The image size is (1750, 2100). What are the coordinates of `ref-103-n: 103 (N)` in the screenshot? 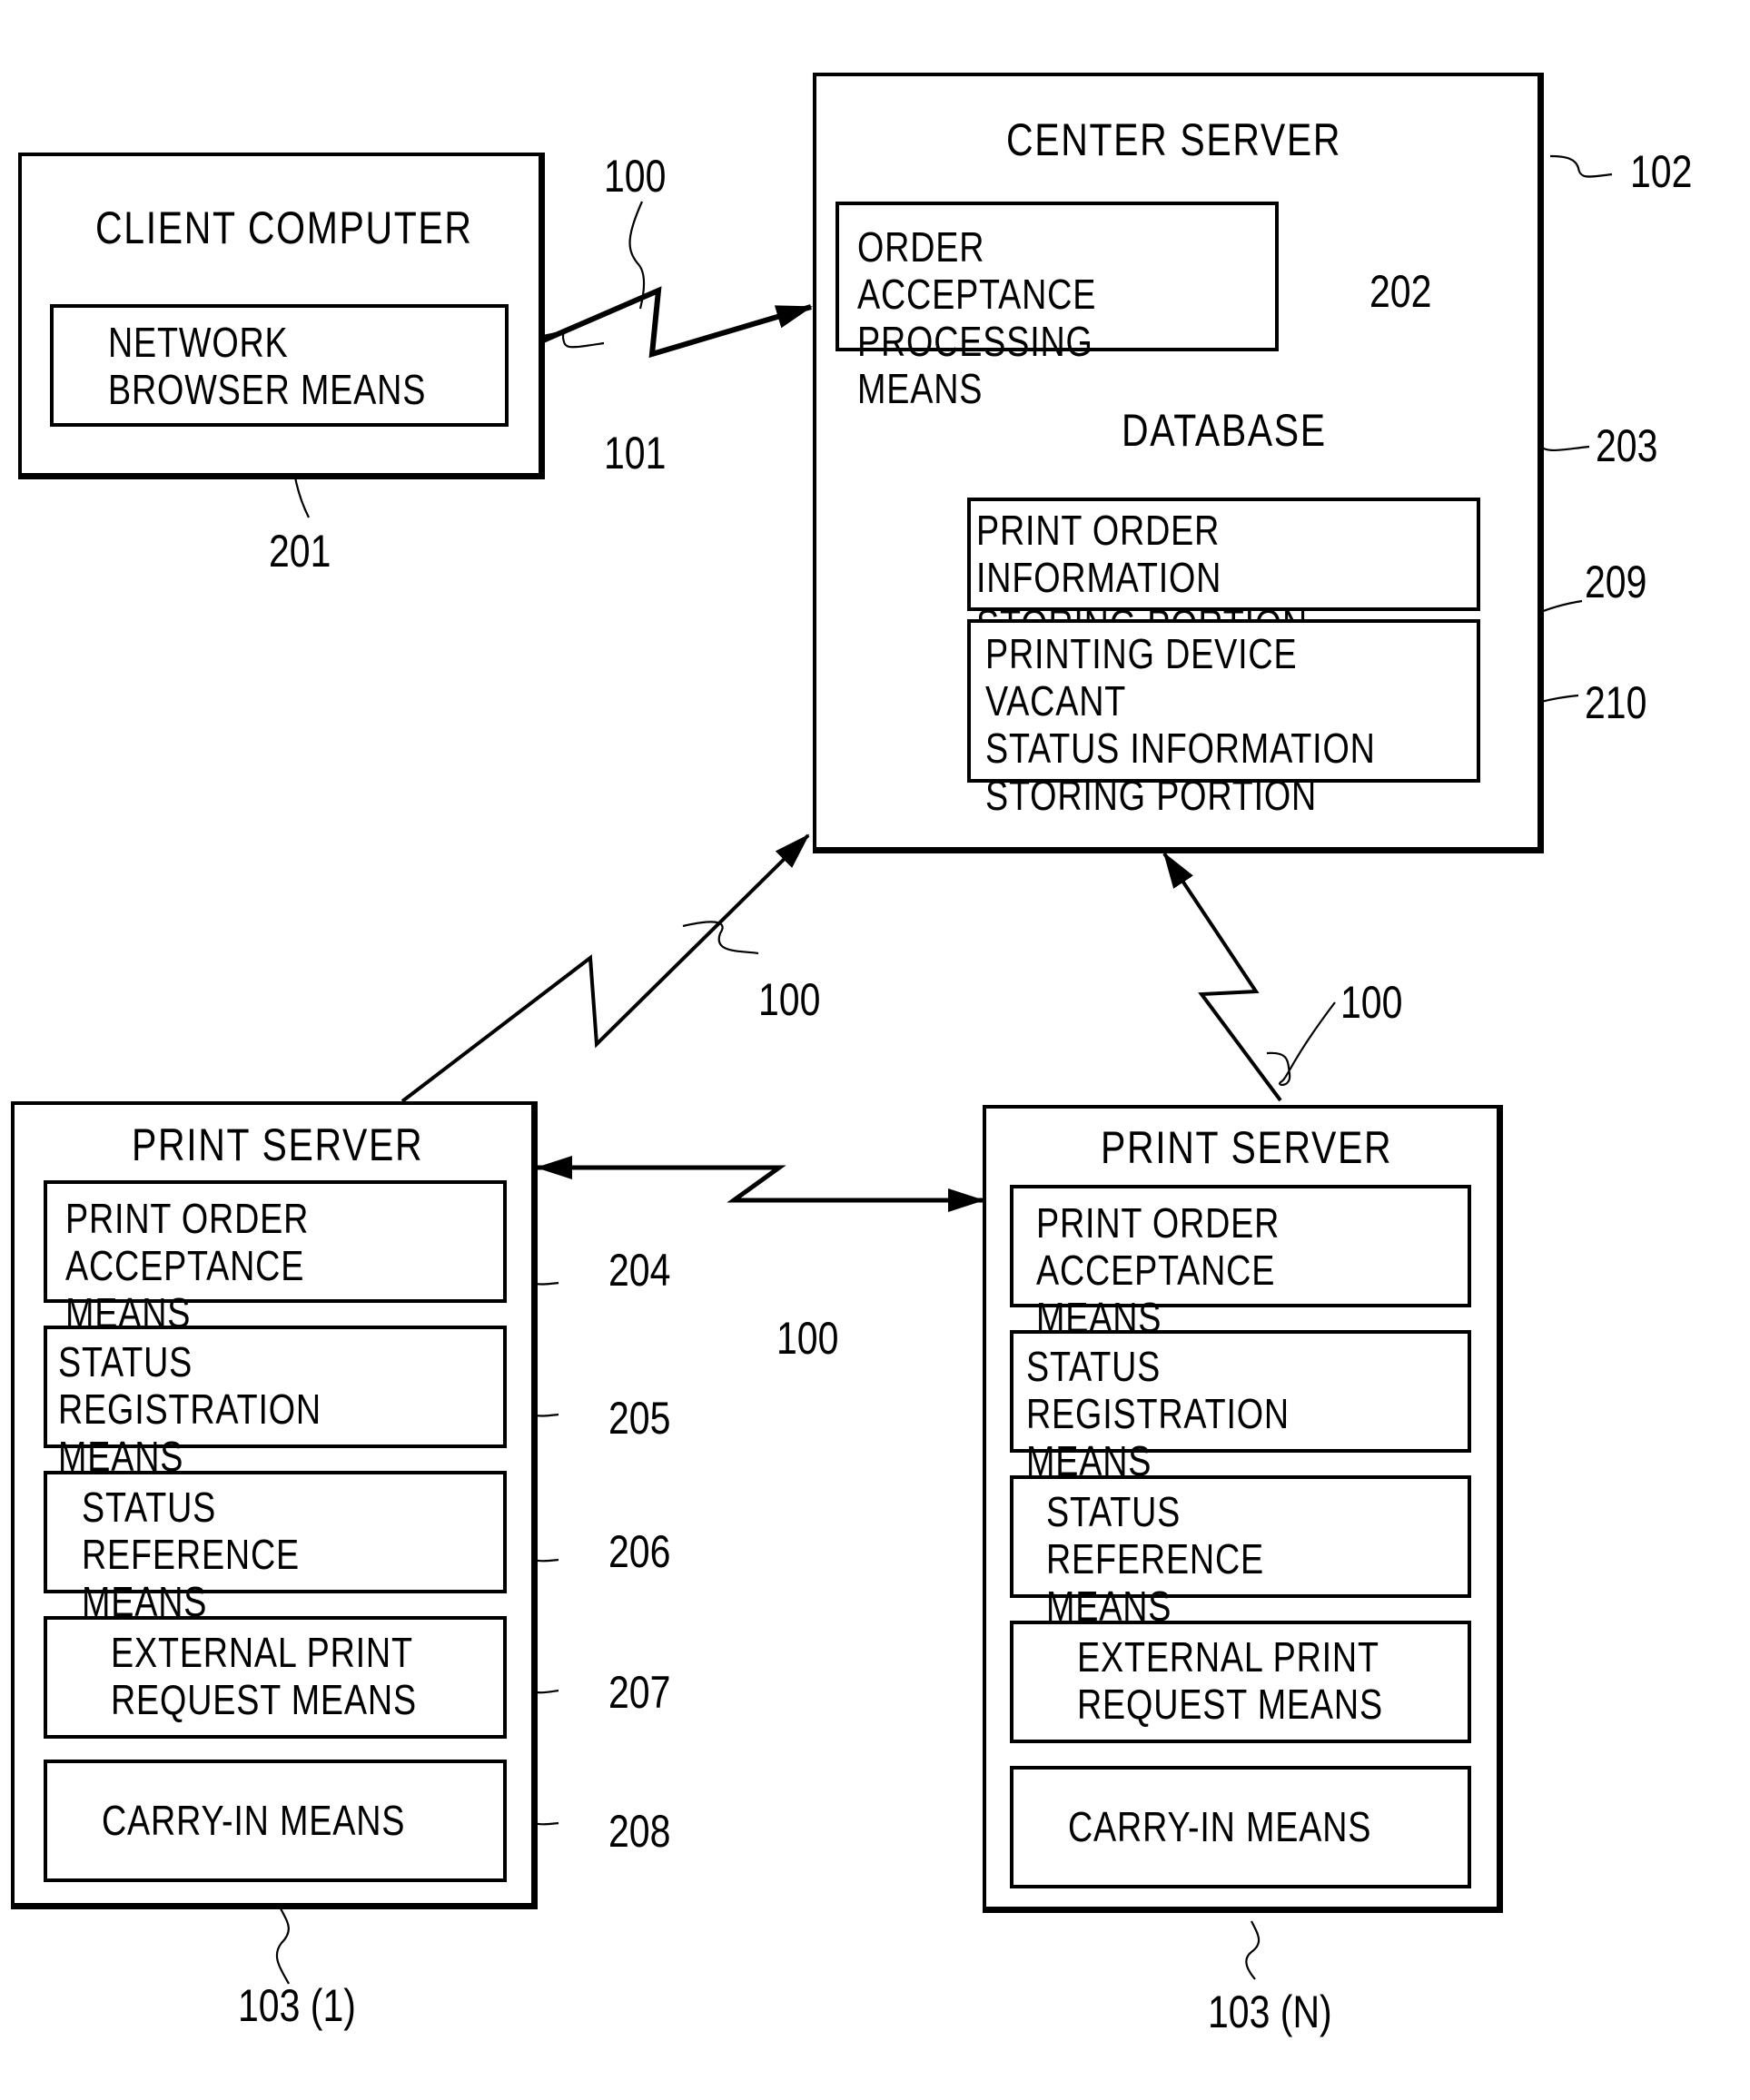 It's located at (1270, 2012).